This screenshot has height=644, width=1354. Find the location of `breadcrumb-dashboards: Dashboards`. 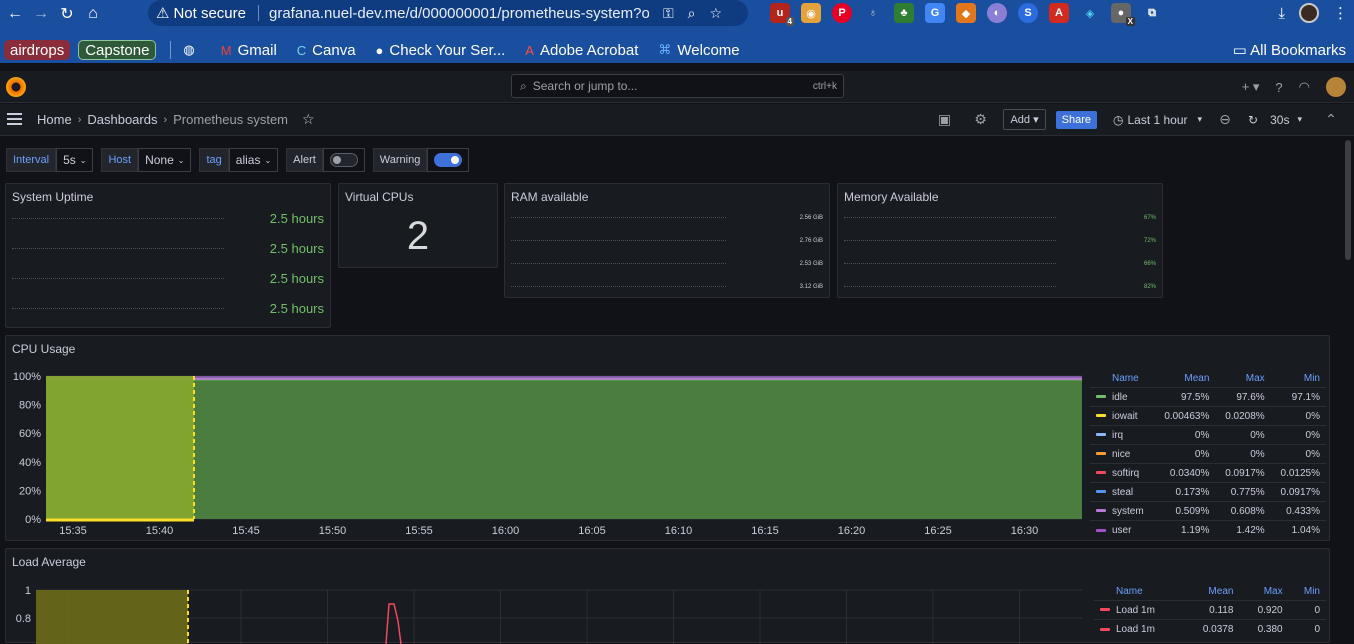

breadcrumb-dashboards: Dashboards is located at coordinates (122, 119).